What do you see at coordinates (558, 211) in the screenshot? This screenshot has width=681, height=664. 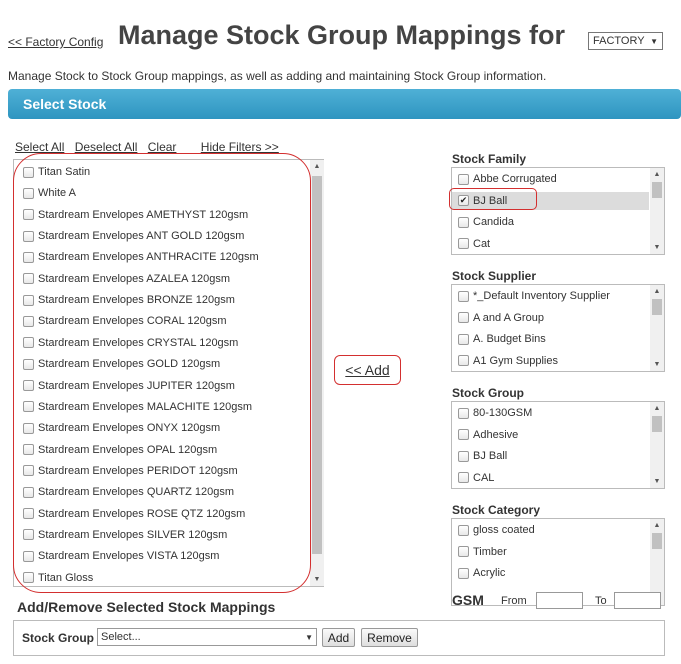 I see `stock-family-list: Abbe Corrugated ✔ BJ Ball Candida Cat ▲ ▼` at bounding box center [558, 211].